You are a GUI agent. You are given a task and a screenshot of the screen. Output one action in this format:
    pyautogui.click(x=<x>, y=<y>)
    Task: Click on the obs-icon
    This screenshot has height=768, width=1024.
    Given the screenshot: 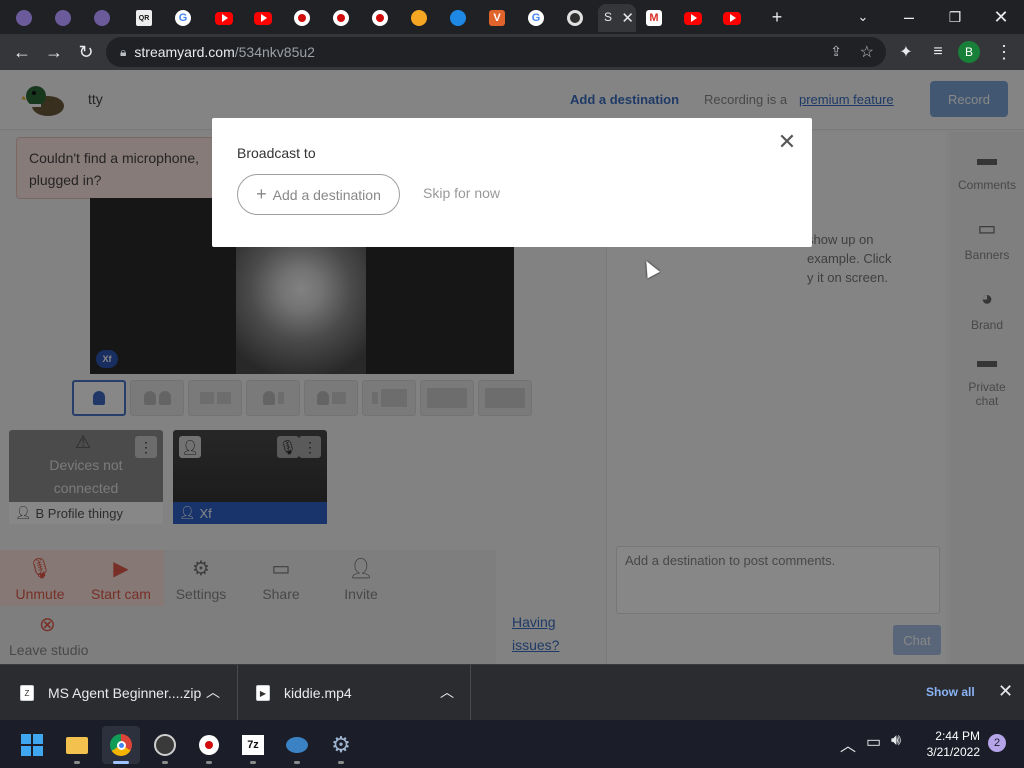 What is the action you would take?
    pyautogui.click(x=165, y=745)
    